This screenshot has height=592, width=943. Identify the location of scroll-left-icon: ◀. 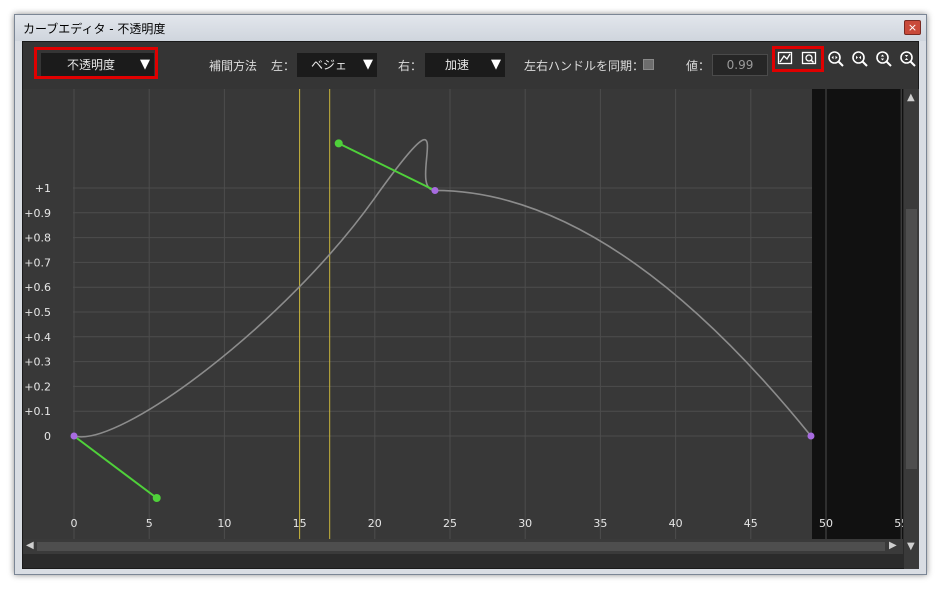
(30, 545).